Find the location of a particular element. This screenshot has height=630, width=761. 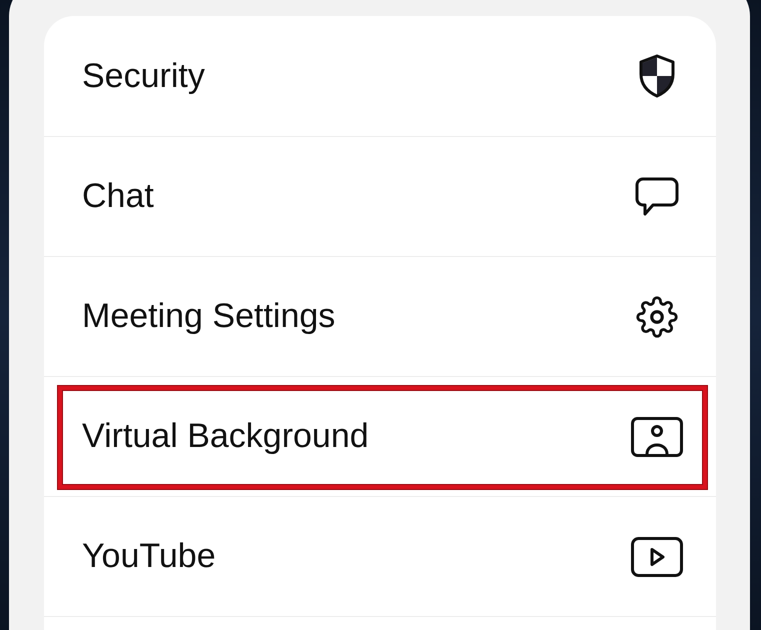

chat-icon is located at coordinates (657, 196).